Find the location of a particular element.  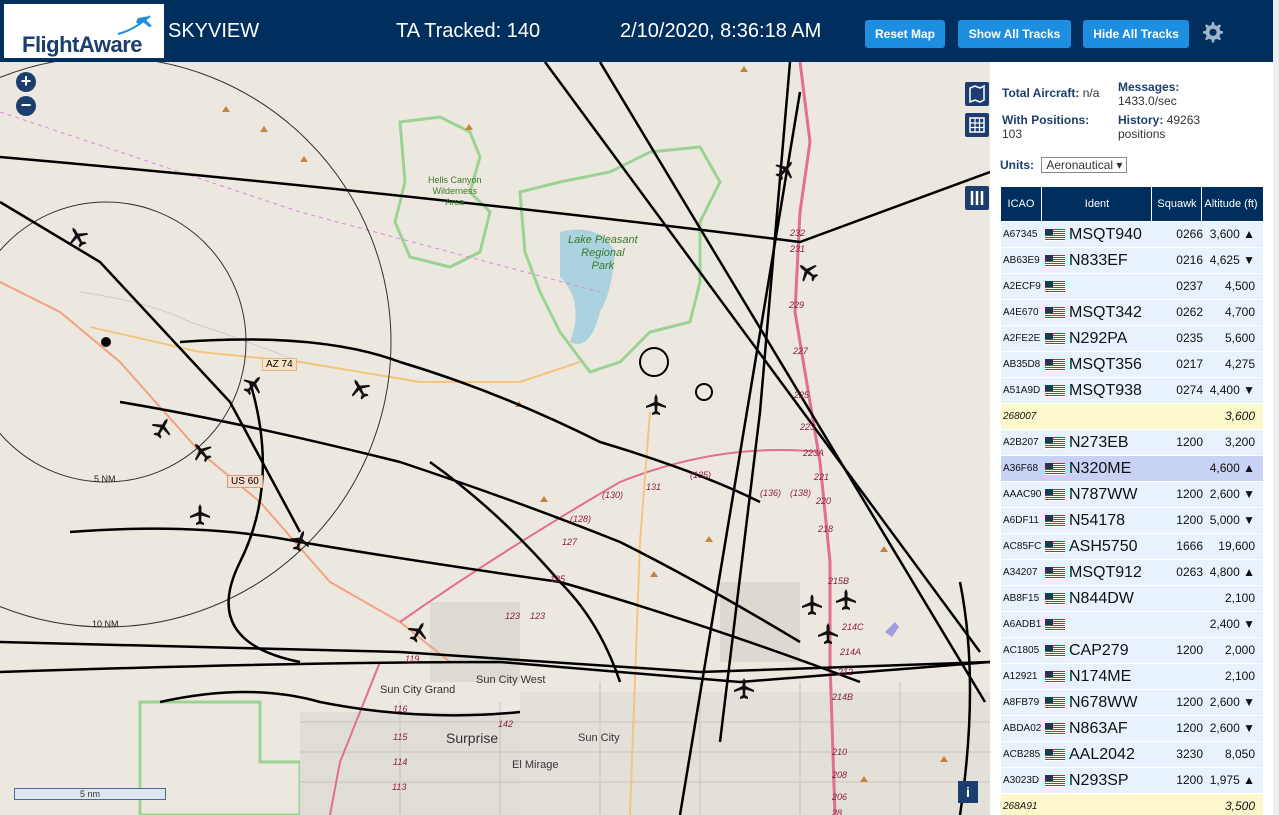

table-row: A8FB79 N678WW 1200 2,600 ▼ is located at coordinates (1132, 703).